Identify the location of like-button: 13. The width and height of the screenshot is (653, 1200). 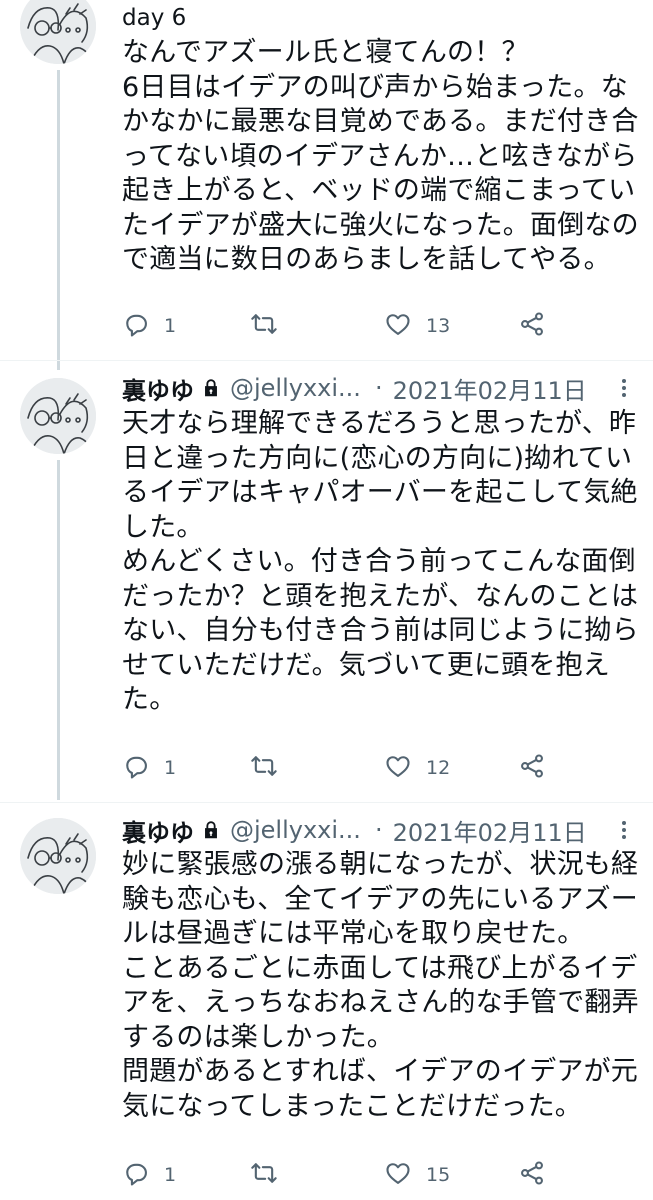
(417, 326).